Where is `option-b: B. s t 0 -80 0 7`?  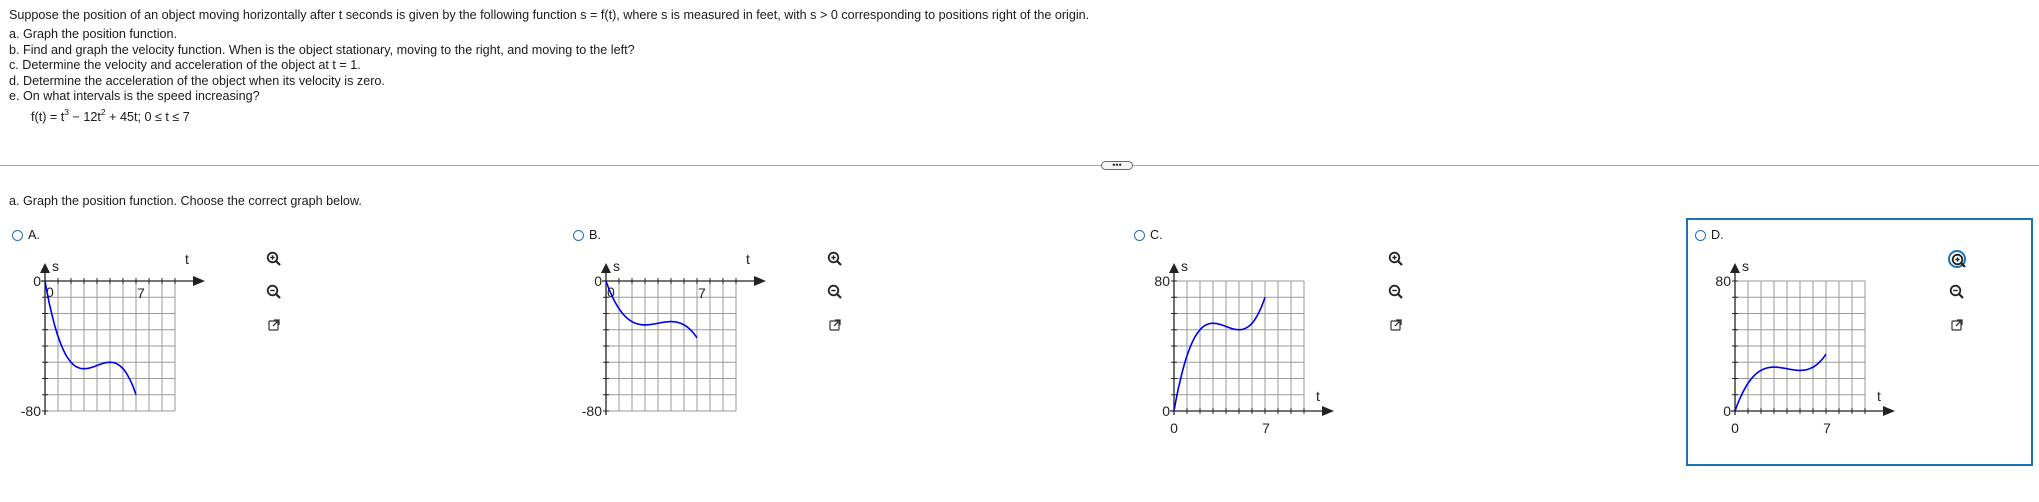 option-b: B. s t 0 -80 0 7 is located at coordinates (720, 347).